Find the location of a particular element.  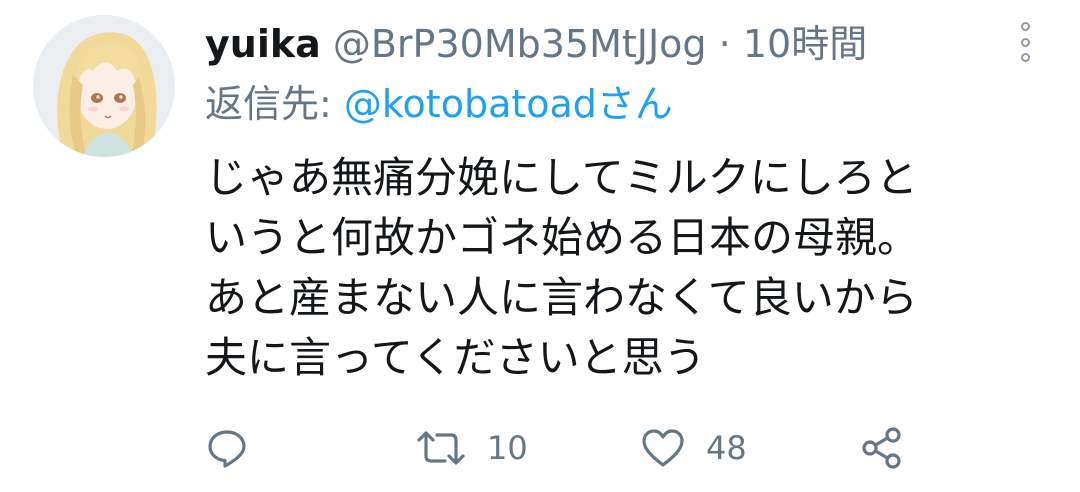

avatar is located at coordinates (104, 86).